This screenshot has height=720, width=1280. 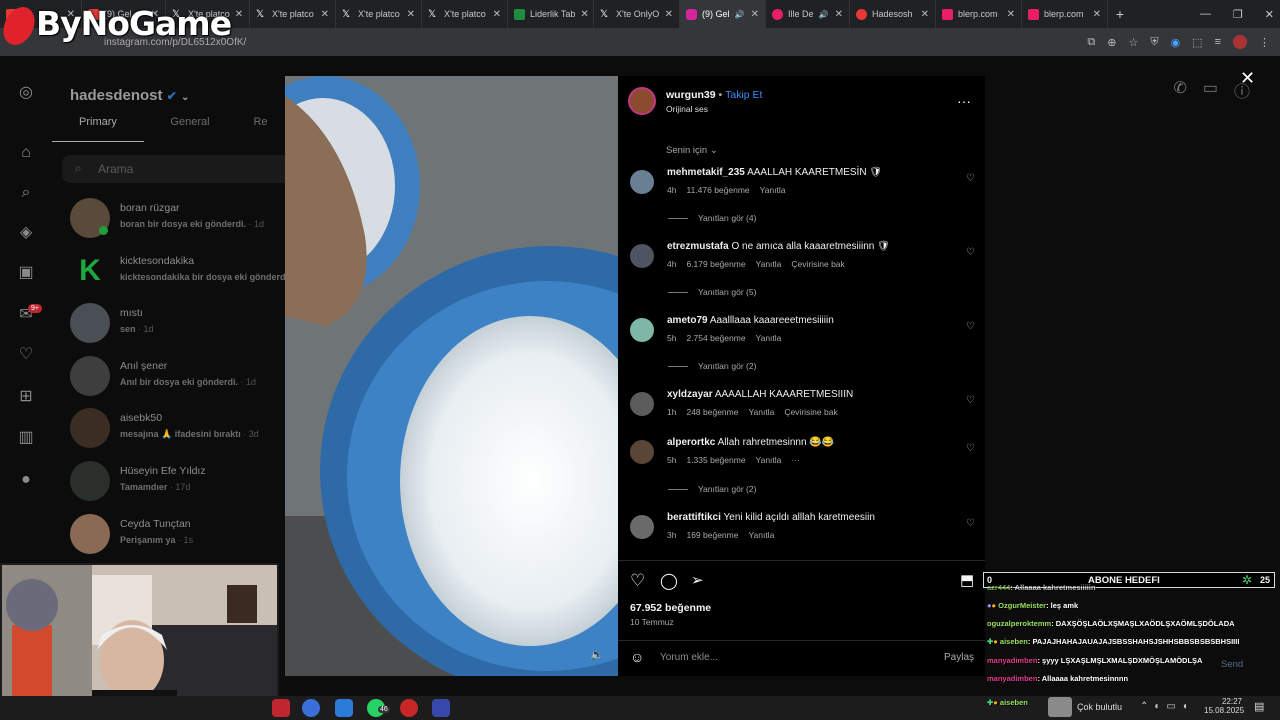 What do you see at coordinates (1167, 706) in the screenshot?
I see `system-tray-icons: ⌃◐▭◖` at bounding box center [1167, 706].